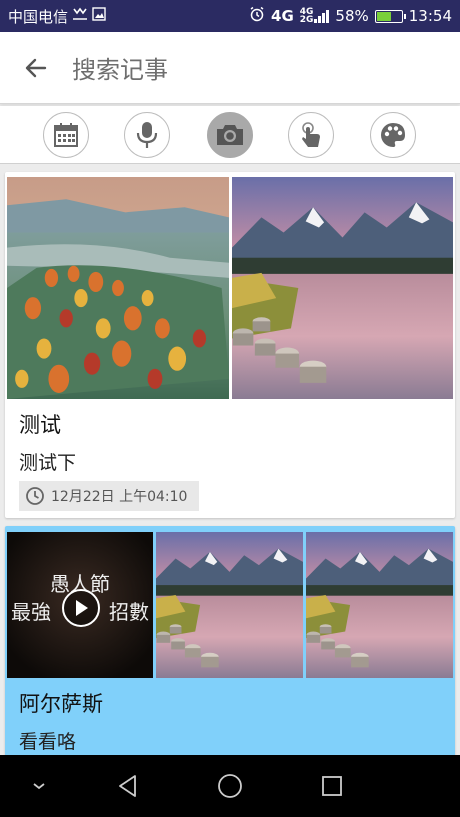  What do you see at coordinates (383, 16) in the screenshot?
I see `battery-fill` at bounding box center [383, 16].